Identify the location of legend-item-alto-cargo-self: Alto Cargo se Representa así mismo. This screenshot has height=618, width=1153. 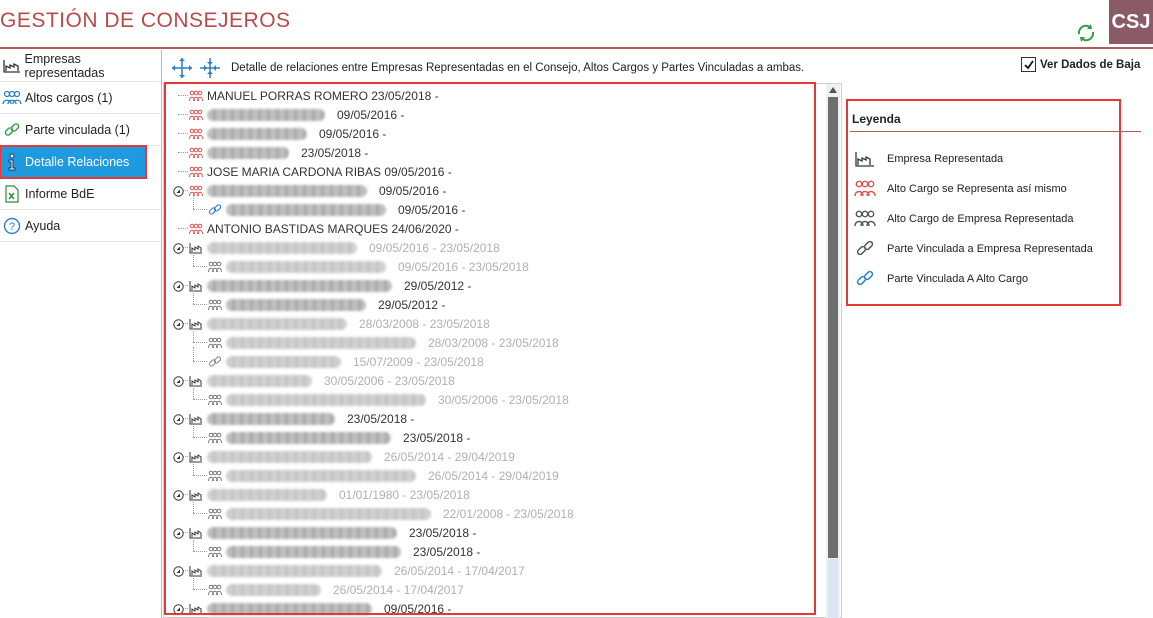
(960, 189).